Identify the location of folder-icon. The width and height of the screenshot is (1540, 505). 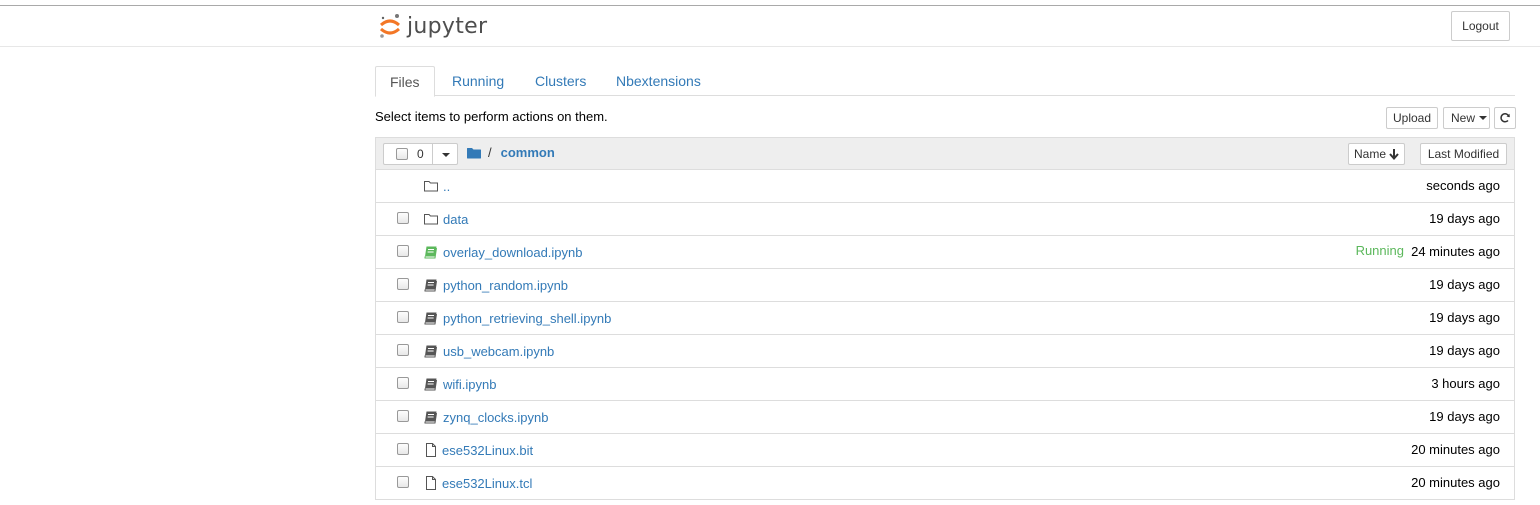
(474, 153).